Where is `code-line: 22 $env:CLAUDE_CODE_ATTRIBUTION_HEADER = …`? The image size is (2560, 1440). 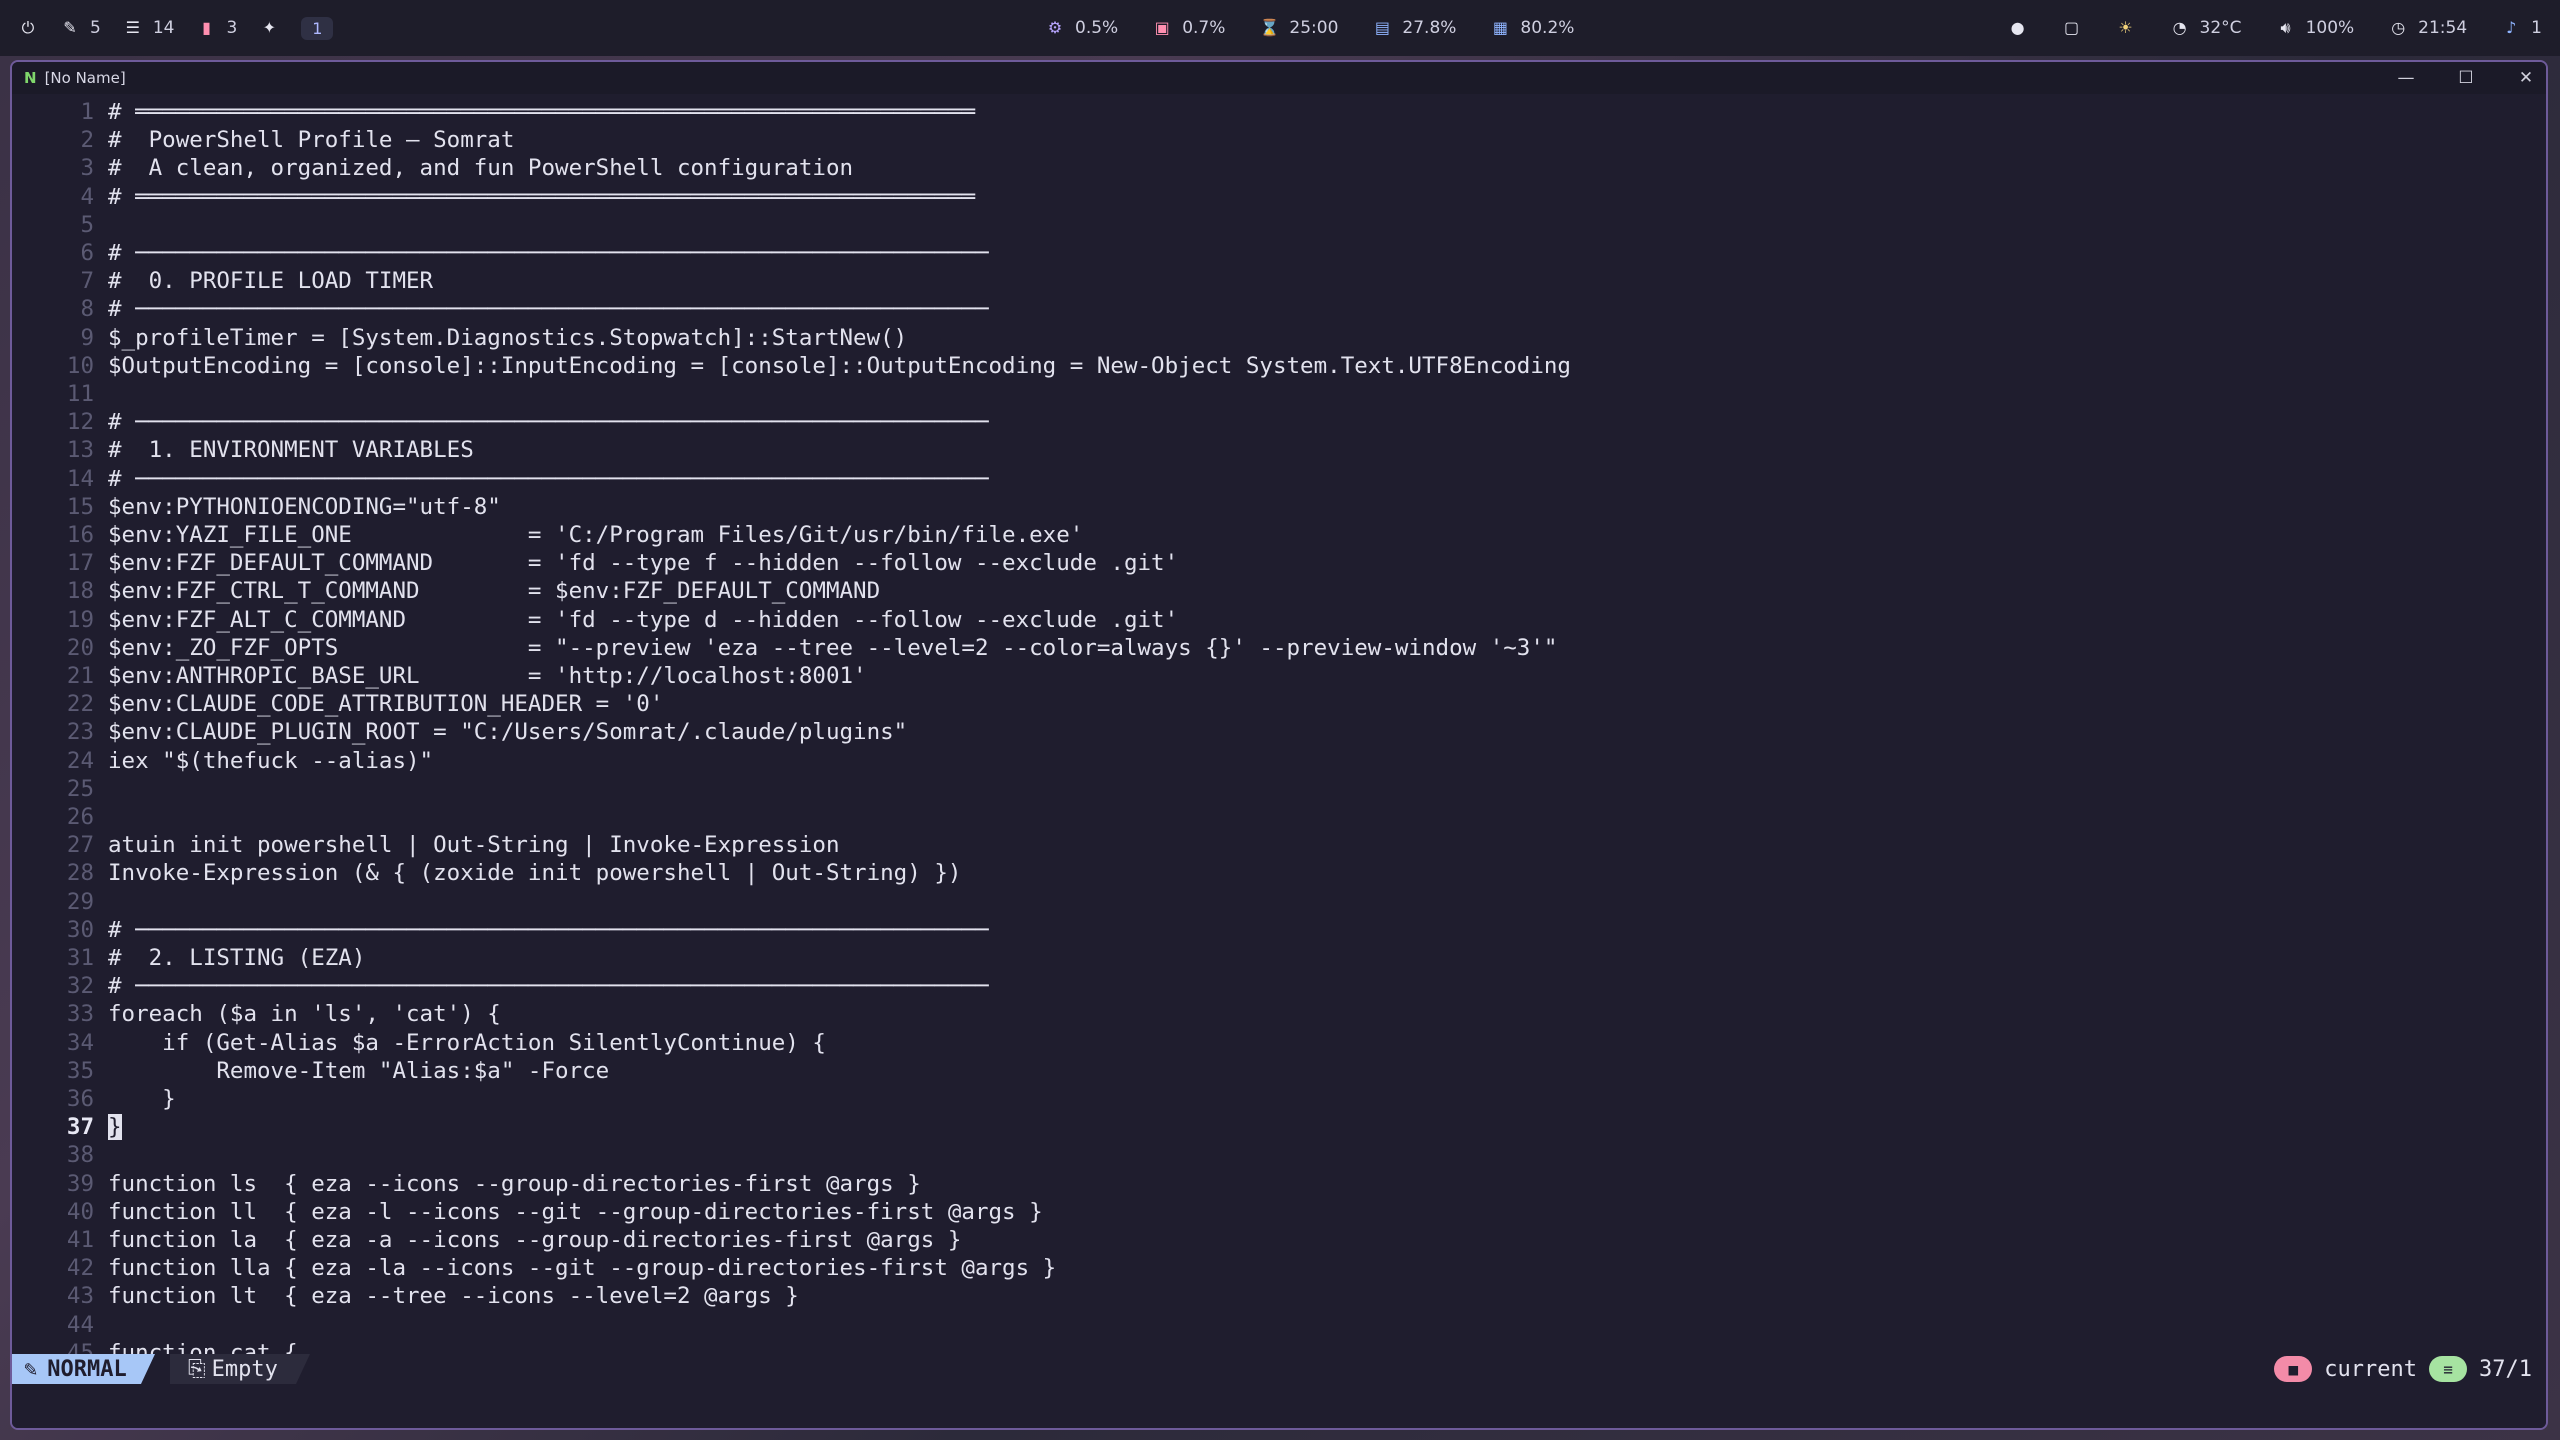 code-line: 22 $env:CLAUDE_CODE_ATTRIBUTION_HEADER = … is located at coordinates (1279, 704).